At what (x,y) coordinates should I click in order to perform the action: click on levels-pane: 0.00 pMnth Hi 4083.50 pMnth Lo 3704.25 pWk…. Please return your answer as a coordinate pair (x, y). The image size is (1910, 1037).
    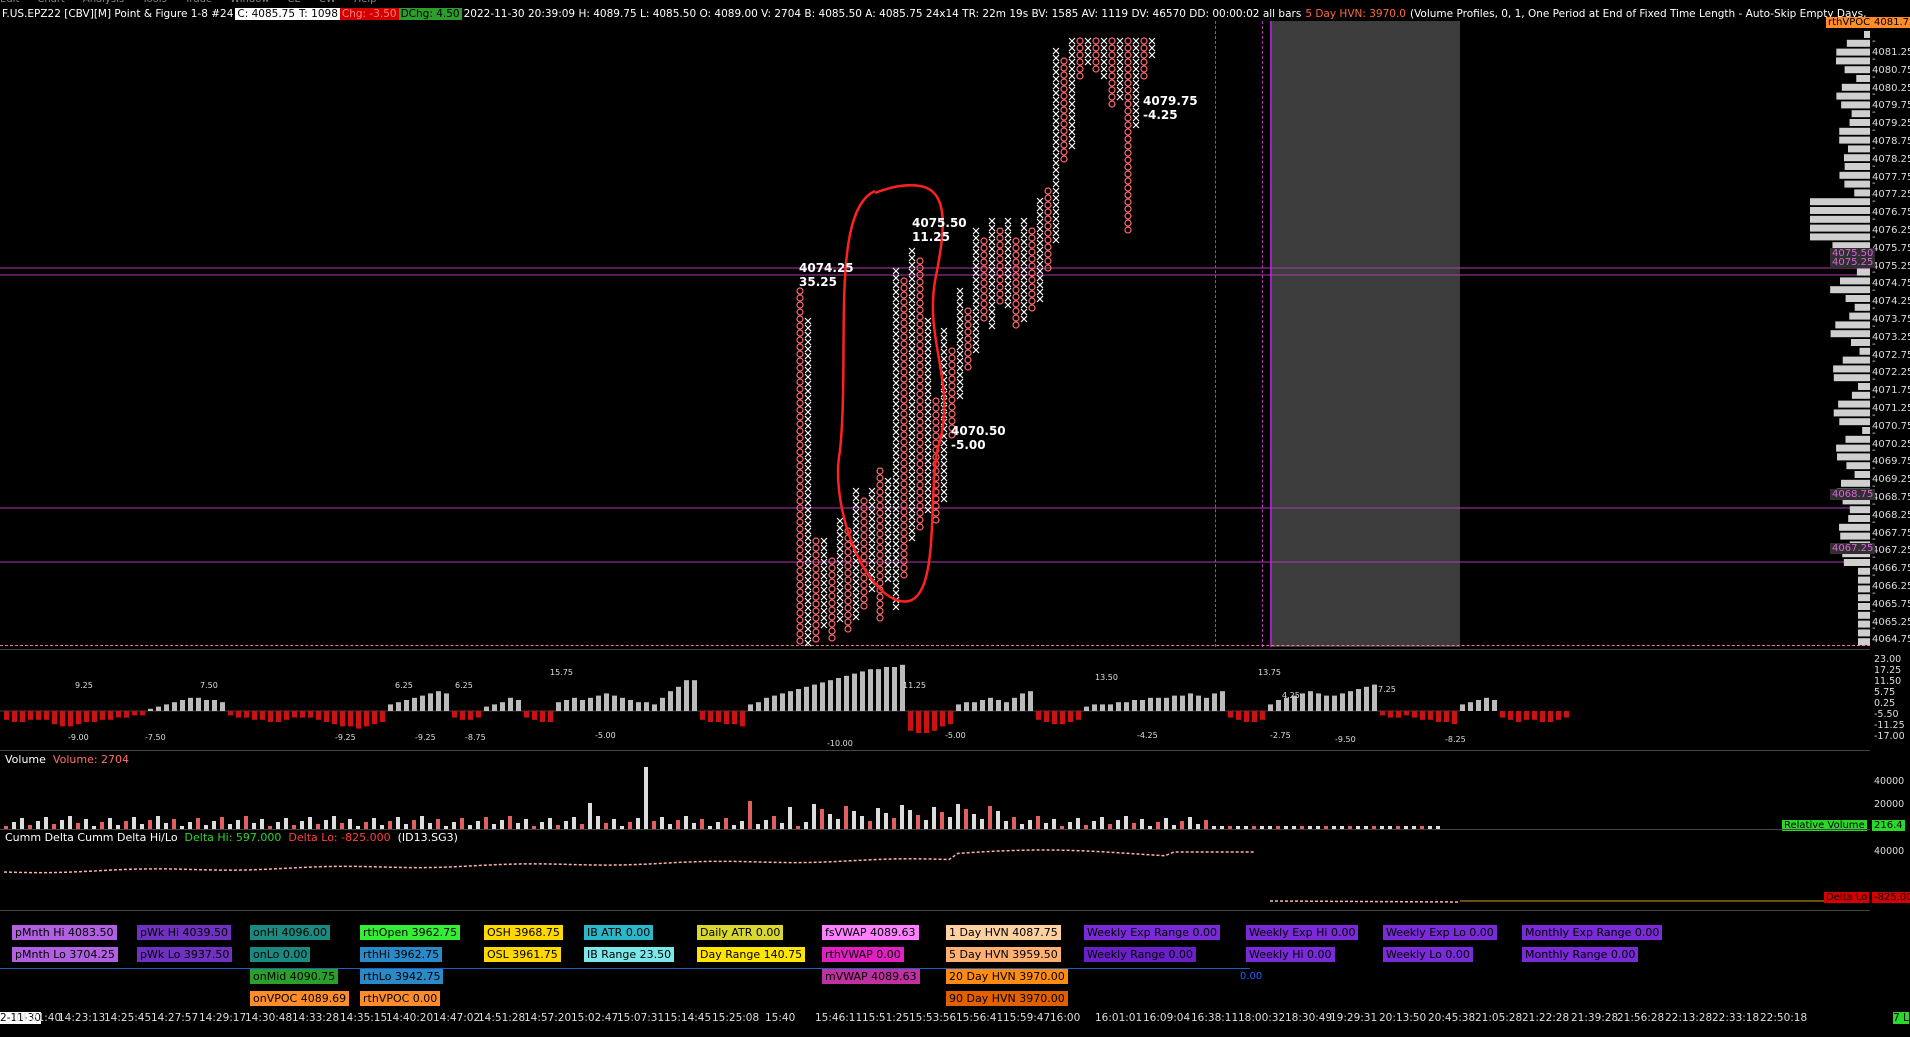
    Looking at the image, I should click on (935, 960).